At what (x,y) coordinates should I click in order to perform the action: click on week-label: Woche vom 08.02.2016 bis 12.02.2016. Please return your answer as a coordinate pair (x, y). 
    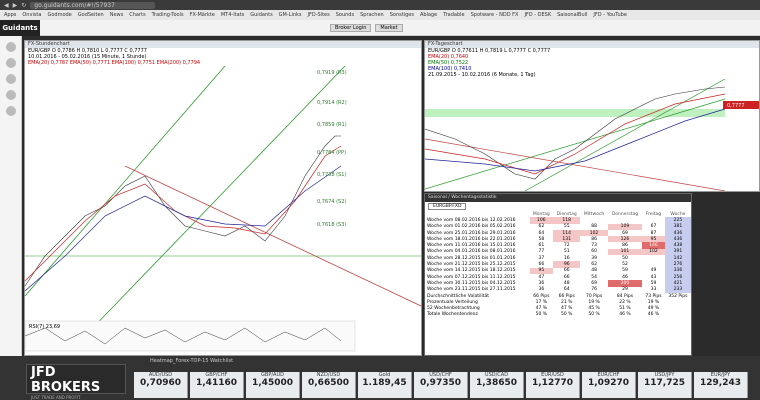
    Looking at the image, I should click on (471, 220).